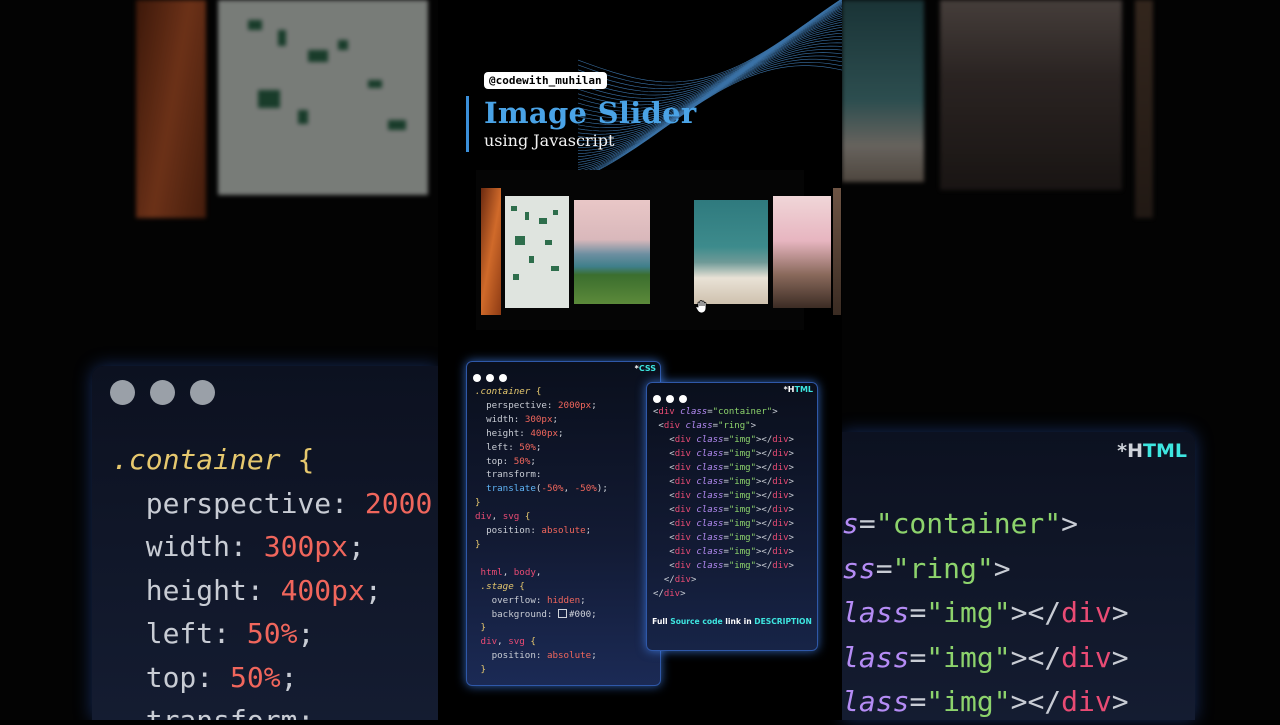  What do you see at coordinates (549, 140) in the screenshot?
I see `page-subtitle: using Javascript` at bounding box center [549, 140].